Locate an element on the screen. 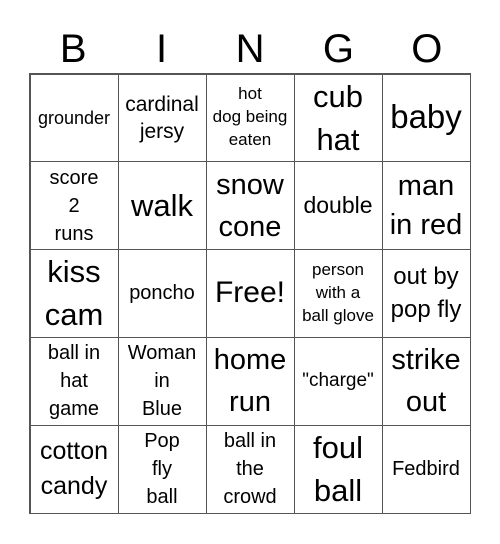  bingo-cell: foul ball is located at coordinates (338, 469).